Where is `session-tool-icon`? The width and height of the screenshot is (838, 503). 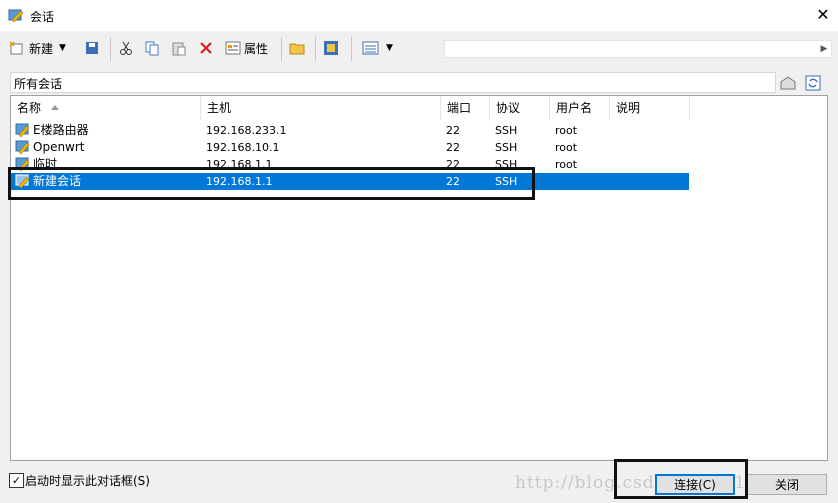 session-tool-icon is located at coordinates (331, 48).